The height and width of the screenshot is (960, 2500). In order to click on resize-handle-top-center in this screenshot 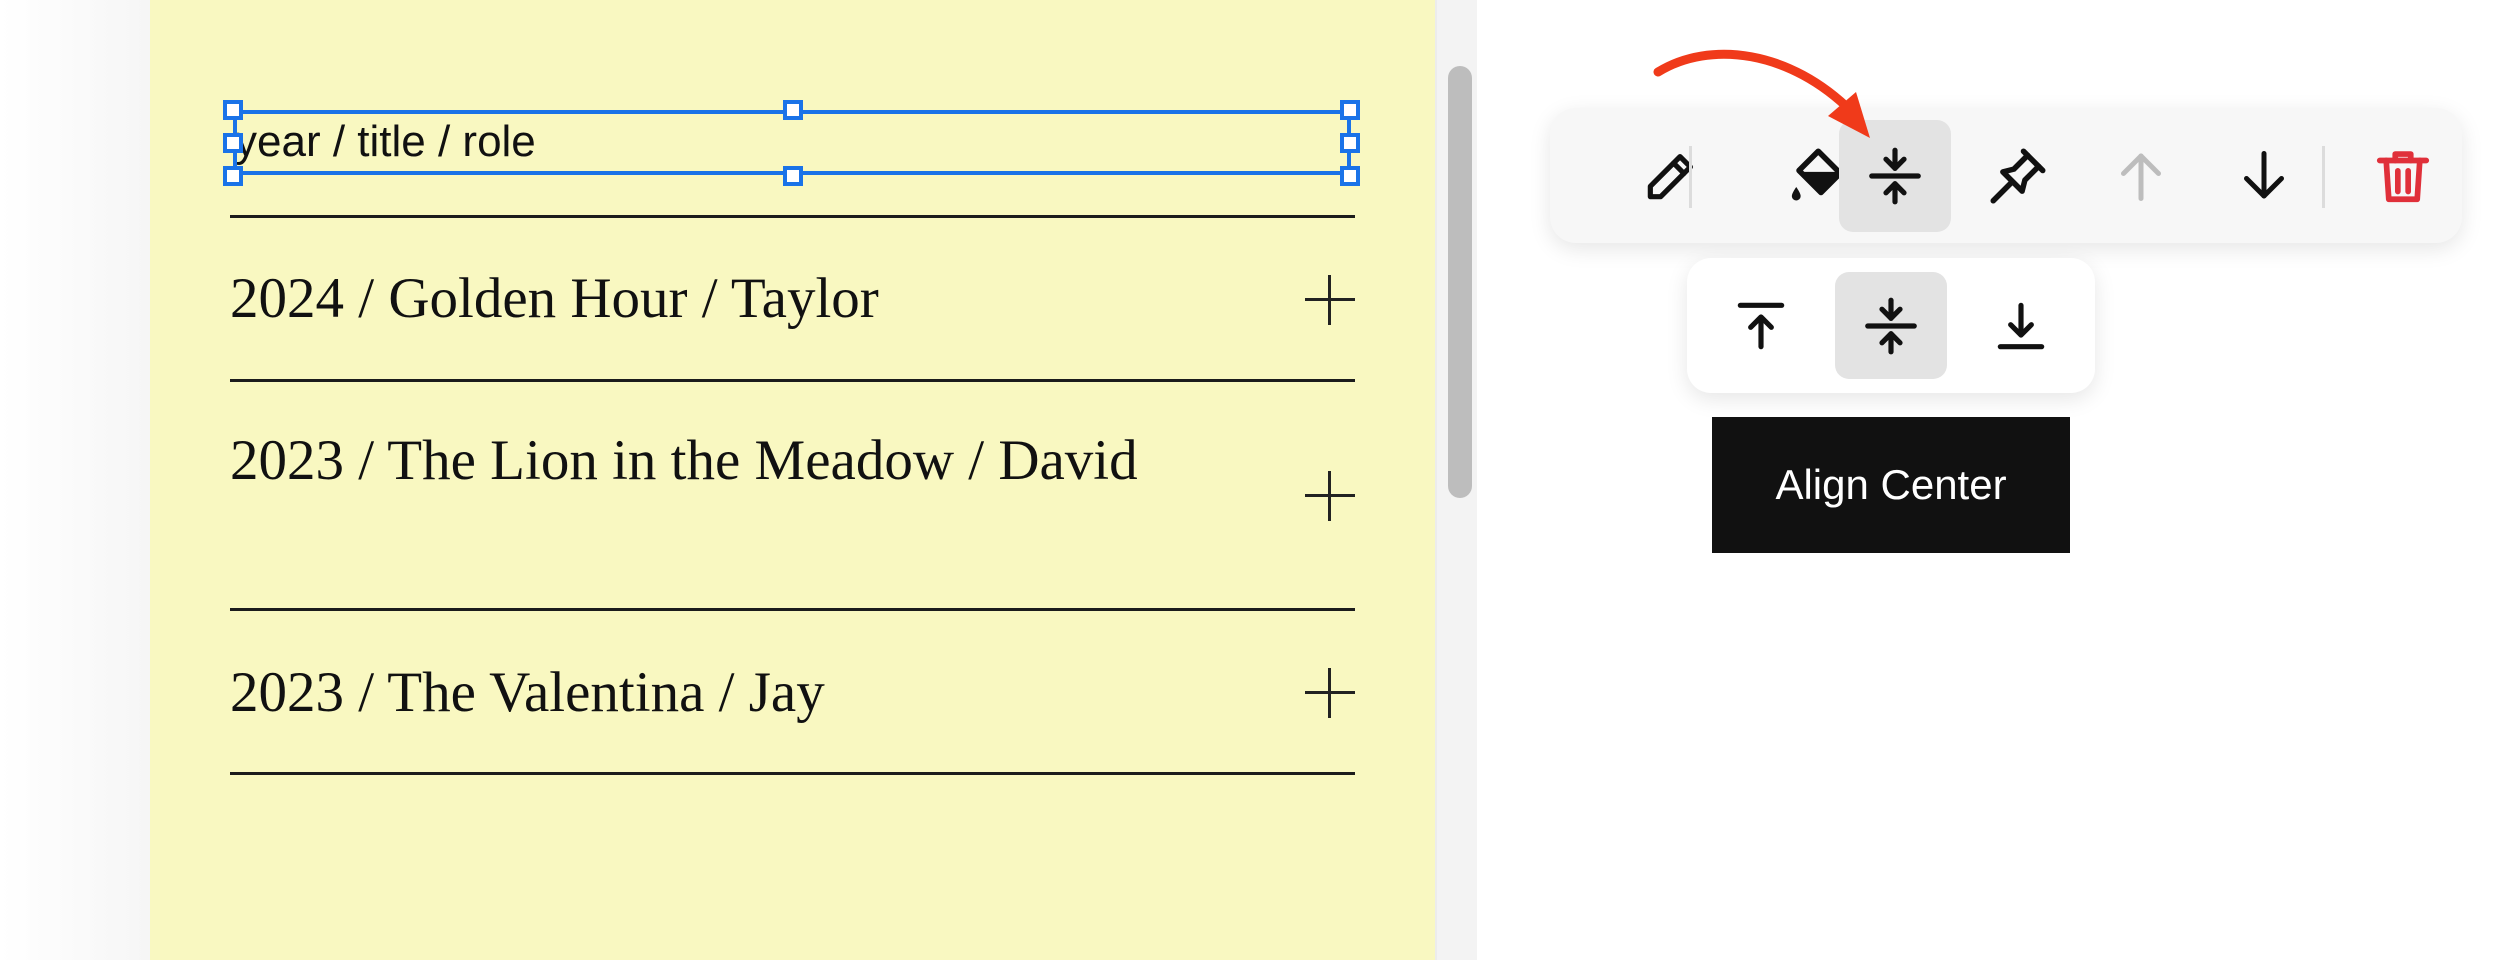, I will do `click(793, 110)`.